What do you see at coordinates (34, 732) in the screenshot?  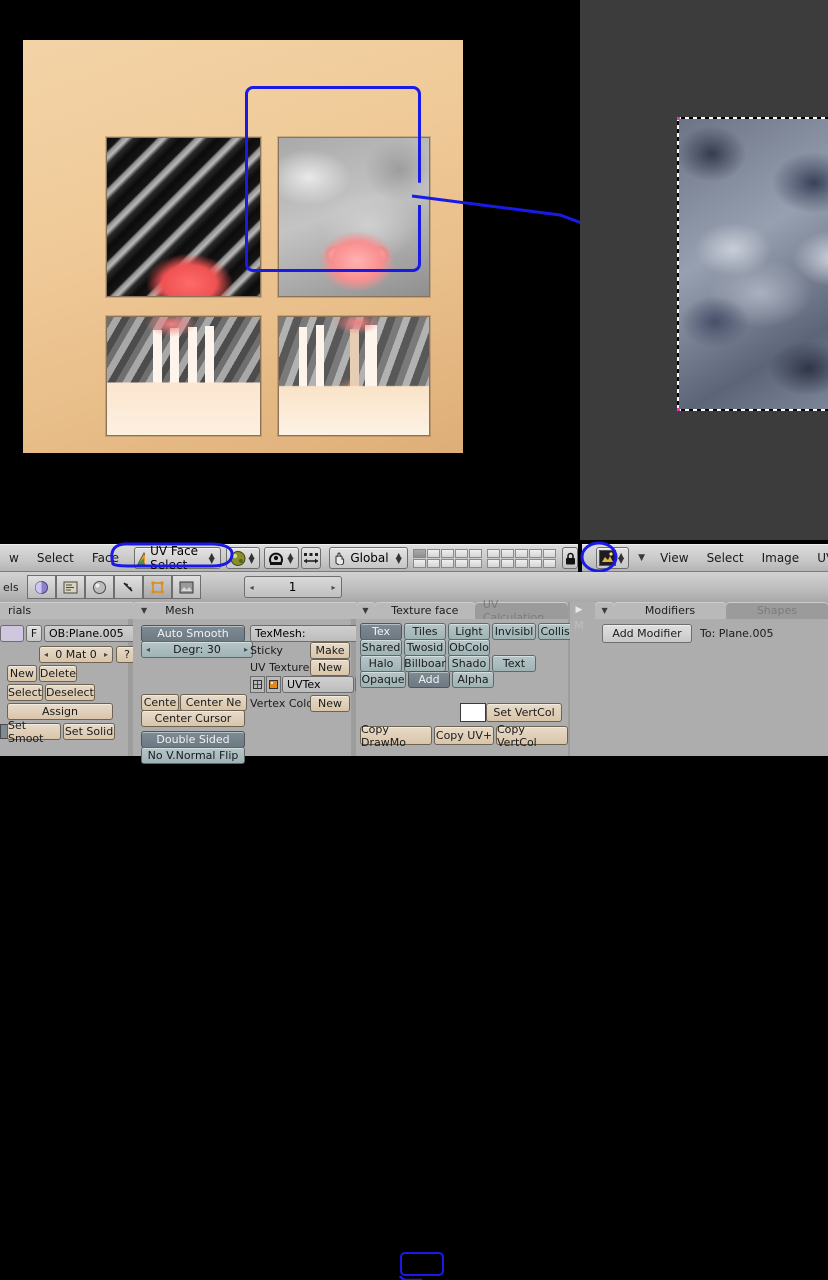 I see `set-smooth-button: Set Smoot` at bounding box center [34, 732].